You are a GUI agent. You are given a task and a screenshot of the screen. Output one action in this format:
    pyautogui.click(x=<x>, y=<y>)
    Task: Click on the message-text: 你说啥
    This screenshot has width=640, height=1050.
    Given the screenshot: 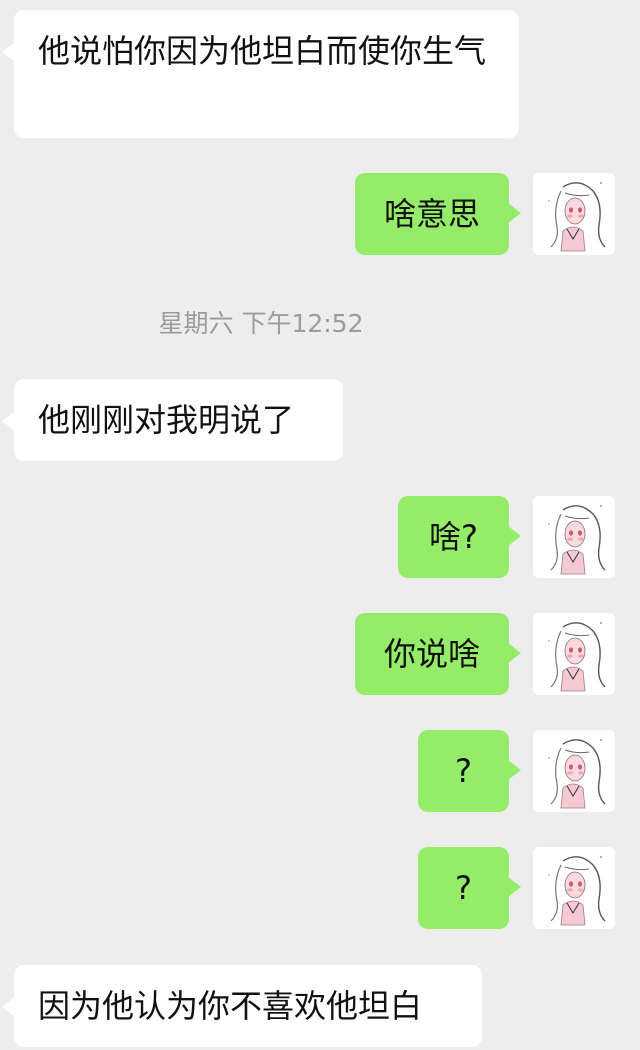 What is the action you would take?
    pyautogui.click(x=431, y=654)
    